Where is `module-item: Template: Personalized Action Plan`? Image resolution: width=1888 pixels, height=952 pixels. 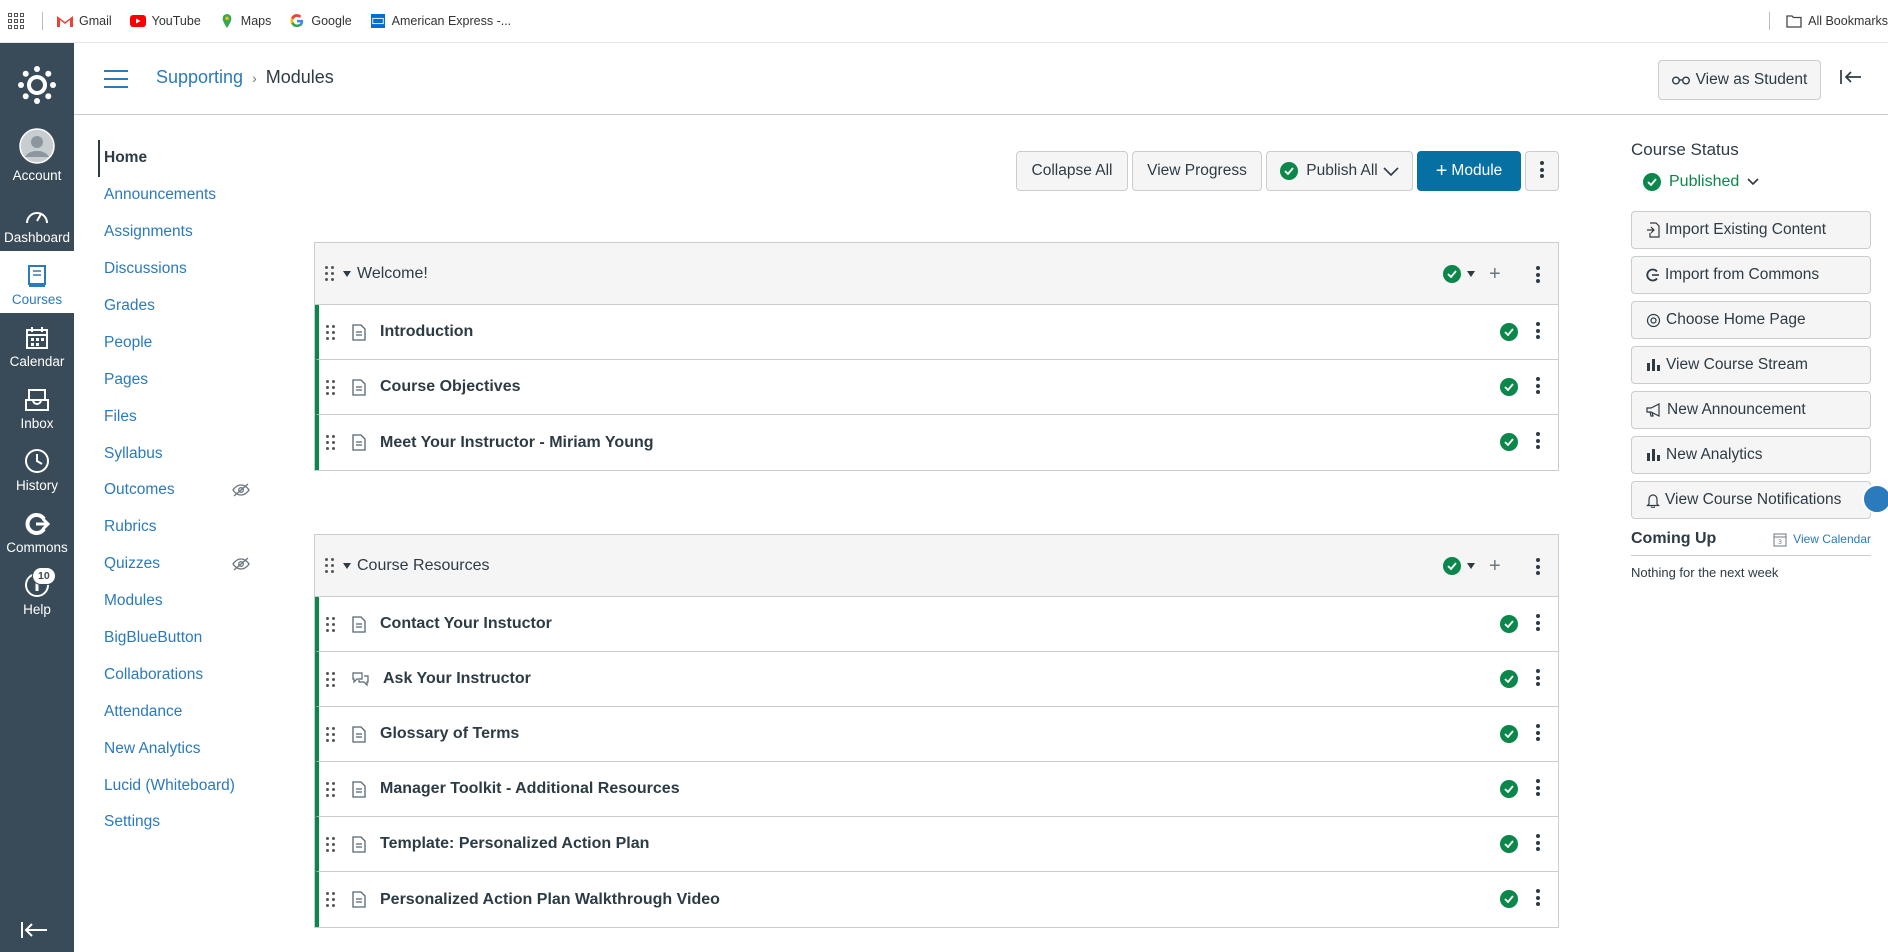
module-item: Template: Personalized Action Plan is located at coordinates (936, 844).